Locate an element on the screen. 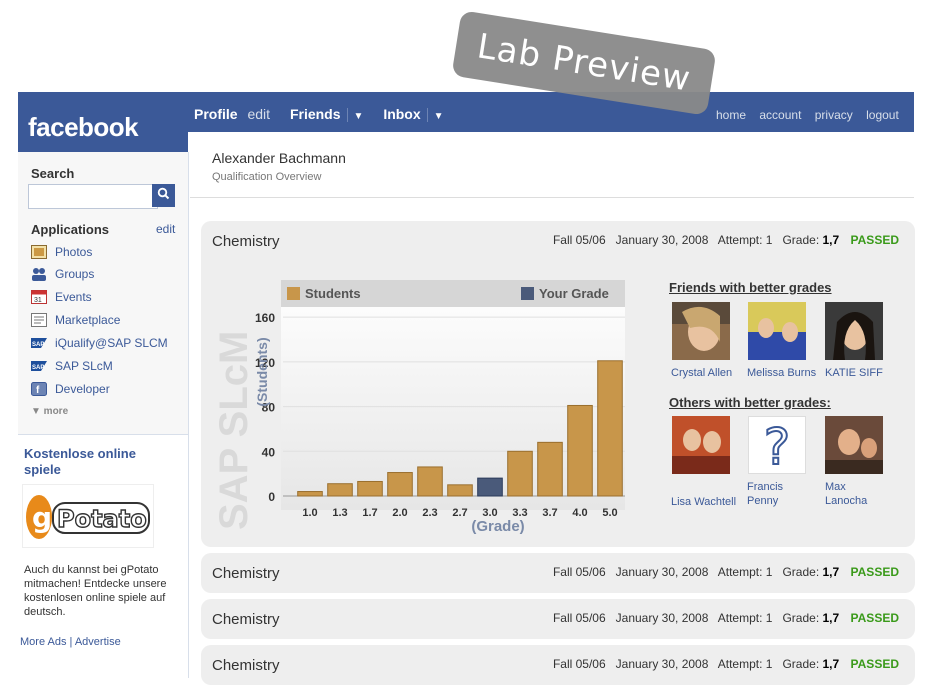 This screenshot has width=926, height=685. gpotato-logo-image: g Potato is located at coordinates (88, 517).